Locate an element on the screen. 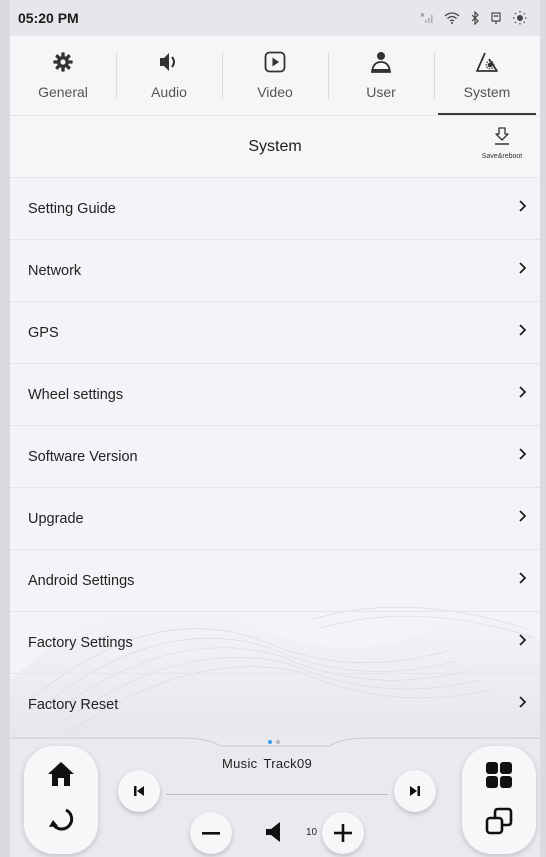 The height and width of the screenshot is (857, 546). menu-item-label: Setting Guide is located at coordinates (72, 208).